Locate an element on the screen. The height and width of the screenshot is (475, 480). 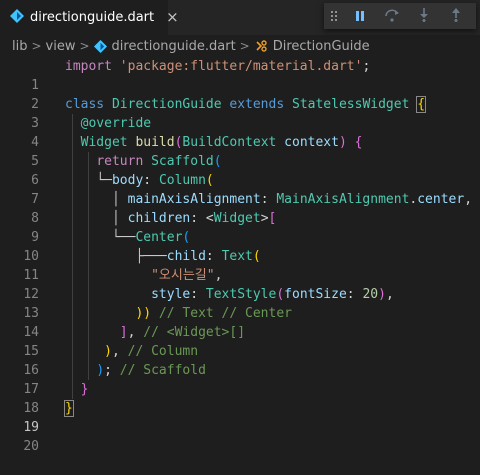
line-number: 20 is located at coordinates (31, 446).